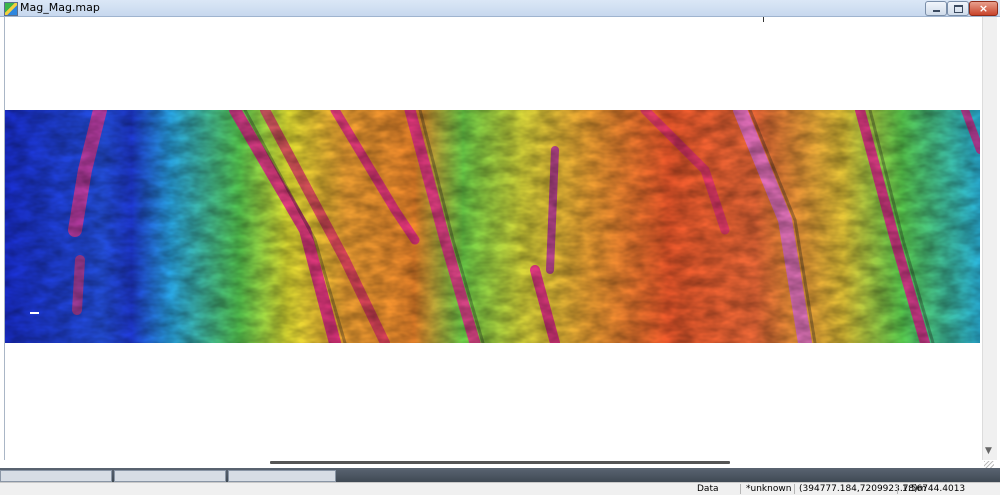 This screenshot has height=495, width=1000. I want to click on status-projection: *unknown, so click(769, 489).